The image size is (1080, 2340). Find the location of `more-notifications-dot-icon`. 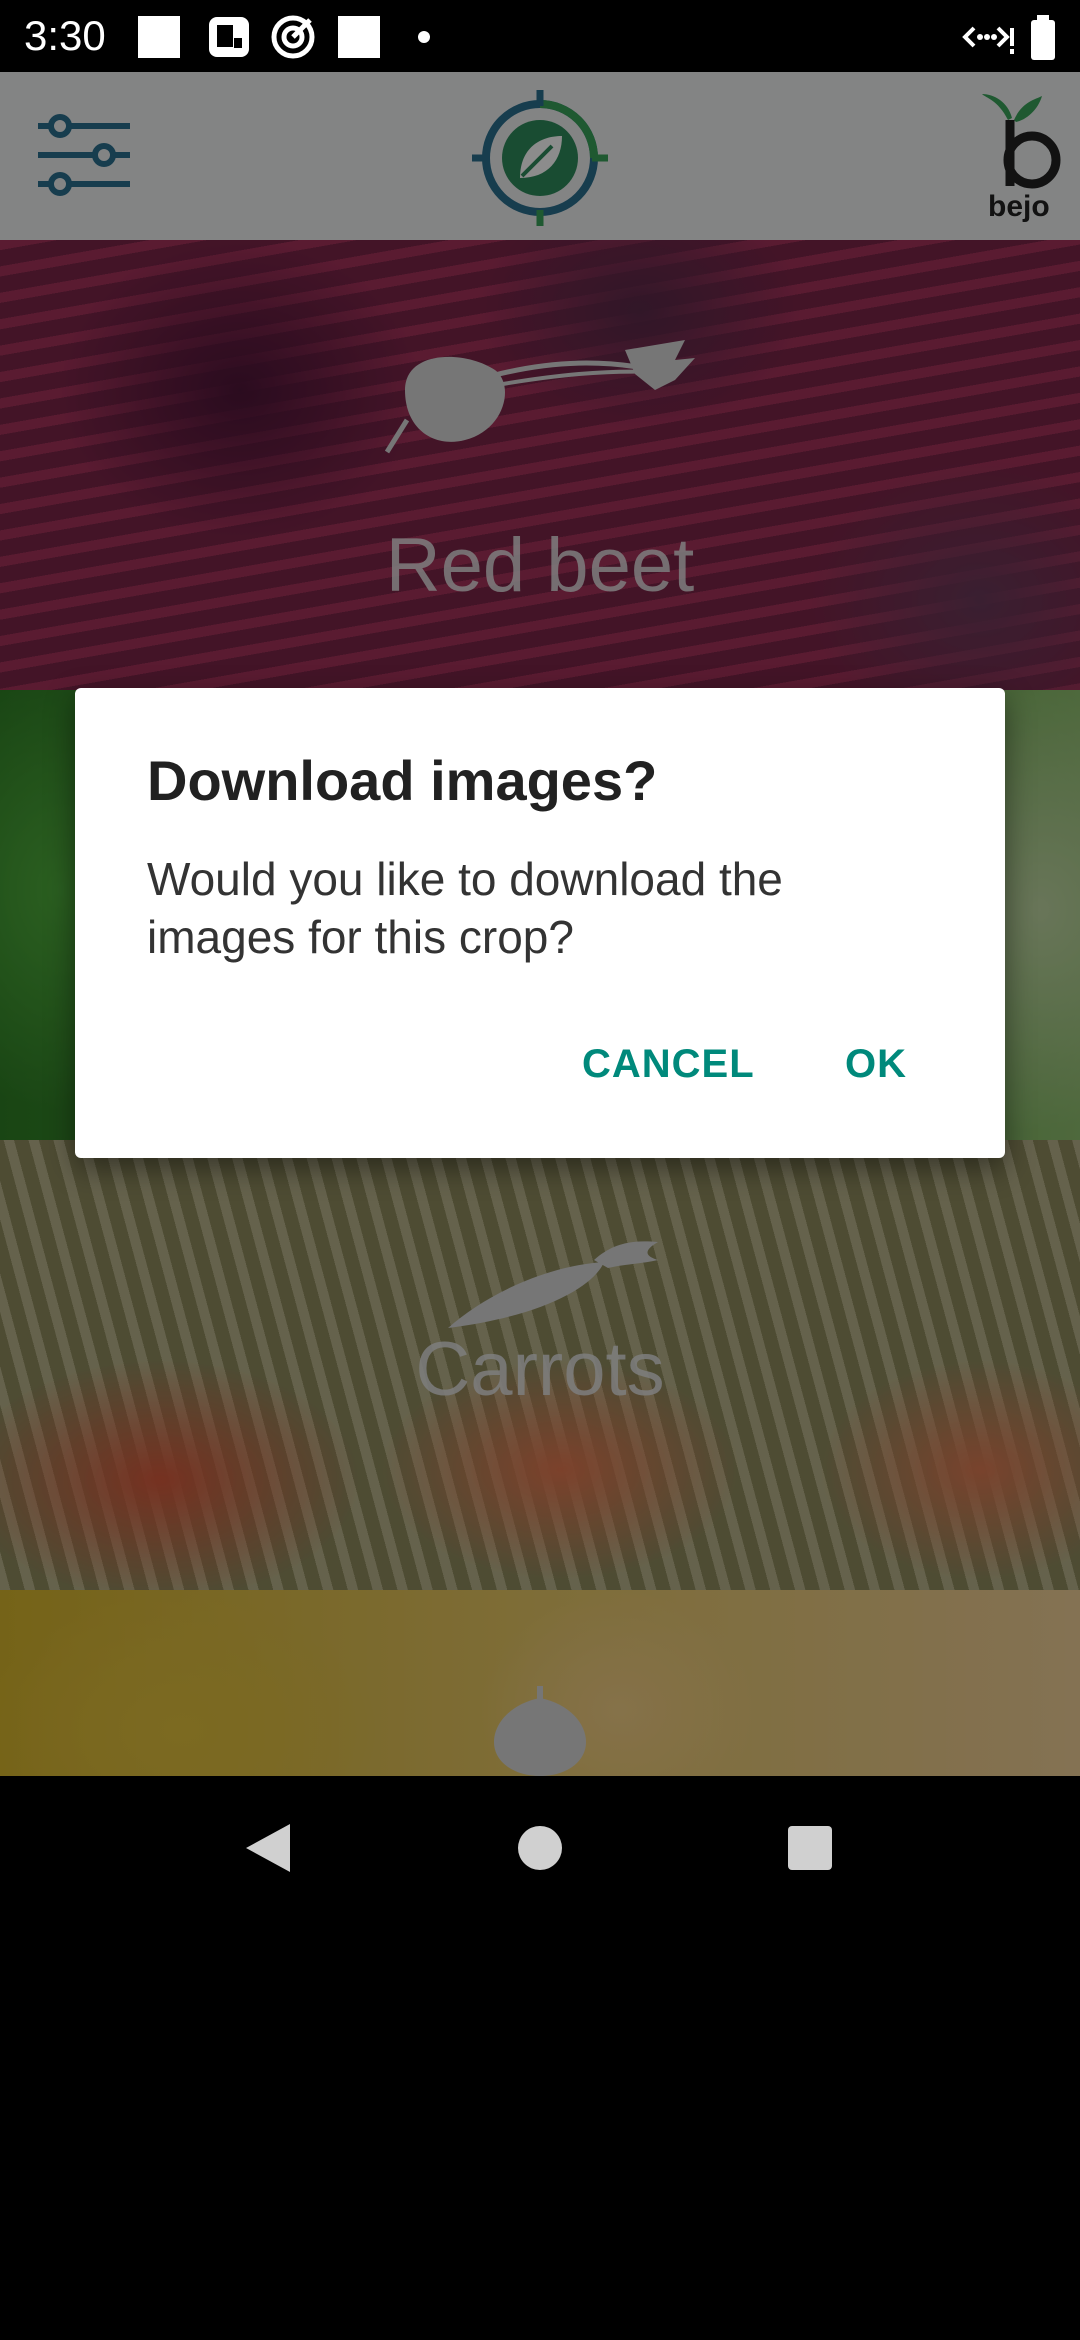

more-notifications-dot-icon is located at coordinates (424, 37).